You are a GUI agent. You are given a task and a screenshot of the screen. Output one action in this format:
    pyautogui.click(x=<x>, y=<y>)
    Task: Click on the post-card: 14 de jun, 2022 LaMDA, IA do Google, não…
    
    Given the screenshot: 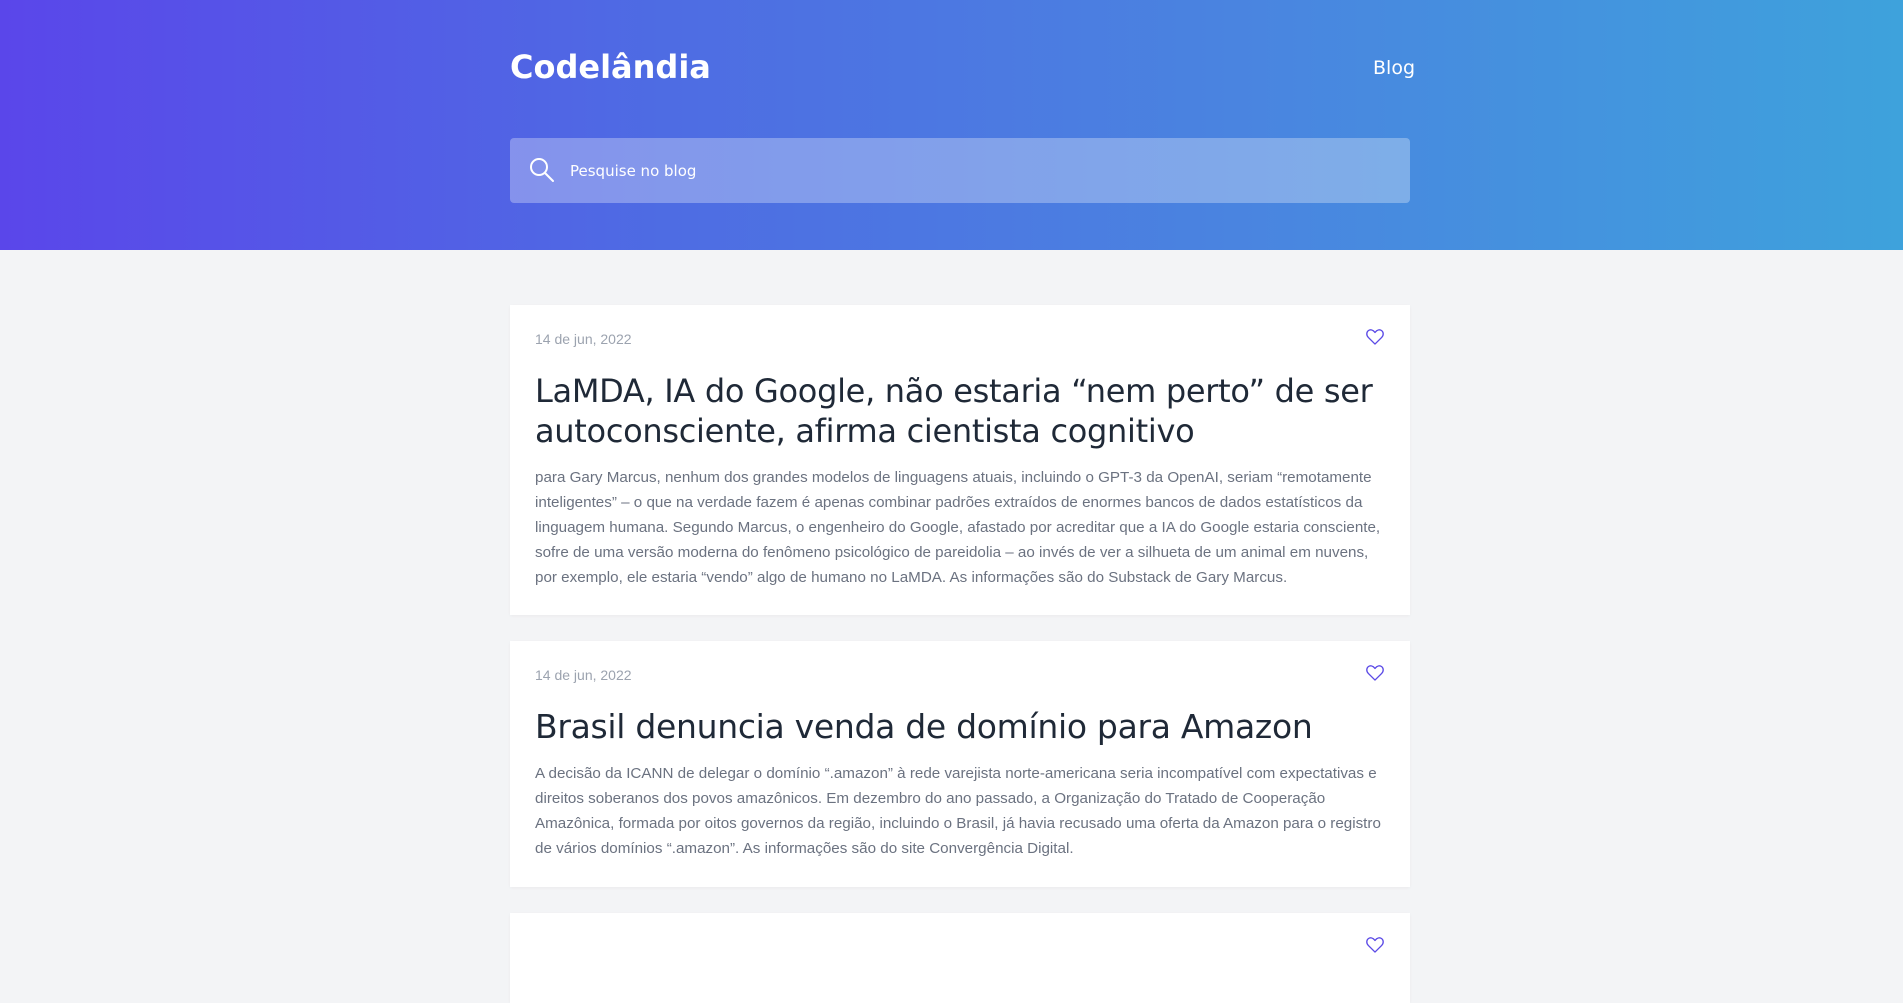 What is the action you would take?
    pyautogui.click(x=960, y=460)
    